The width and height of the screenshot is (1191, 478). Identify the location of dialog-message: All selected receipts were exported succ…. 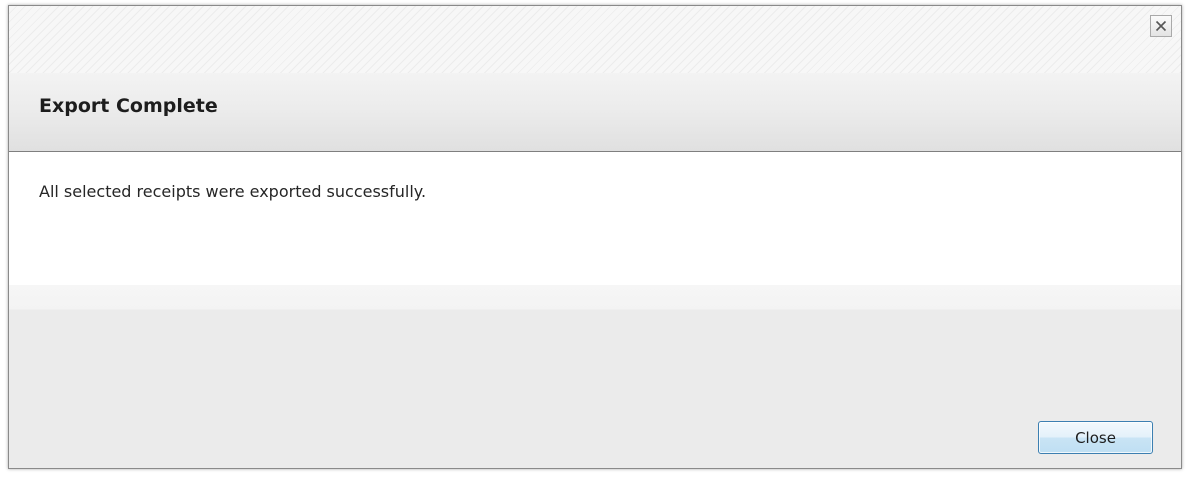
(233, 191).